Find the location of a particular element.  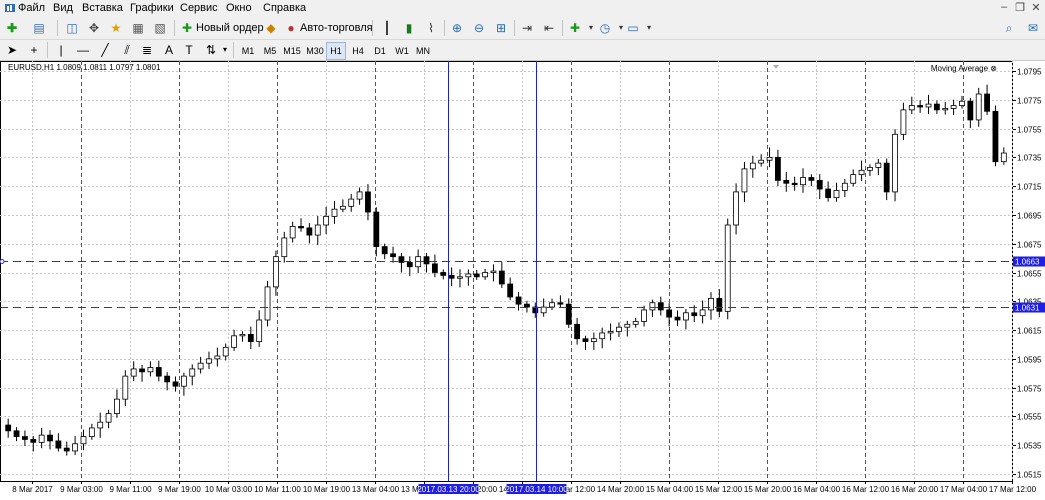

trendline-icon: ╱ is located at coordinates (105, 50).